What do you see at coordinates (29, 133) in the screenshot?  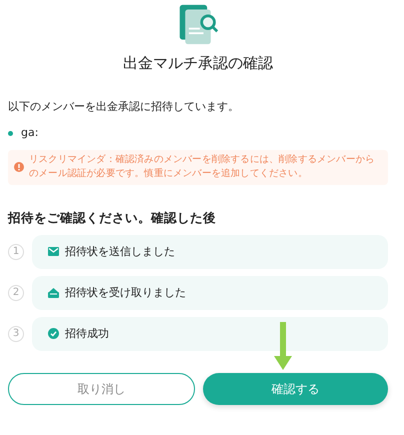 I see `member-name: ga:` at bounding box center [29, 133].